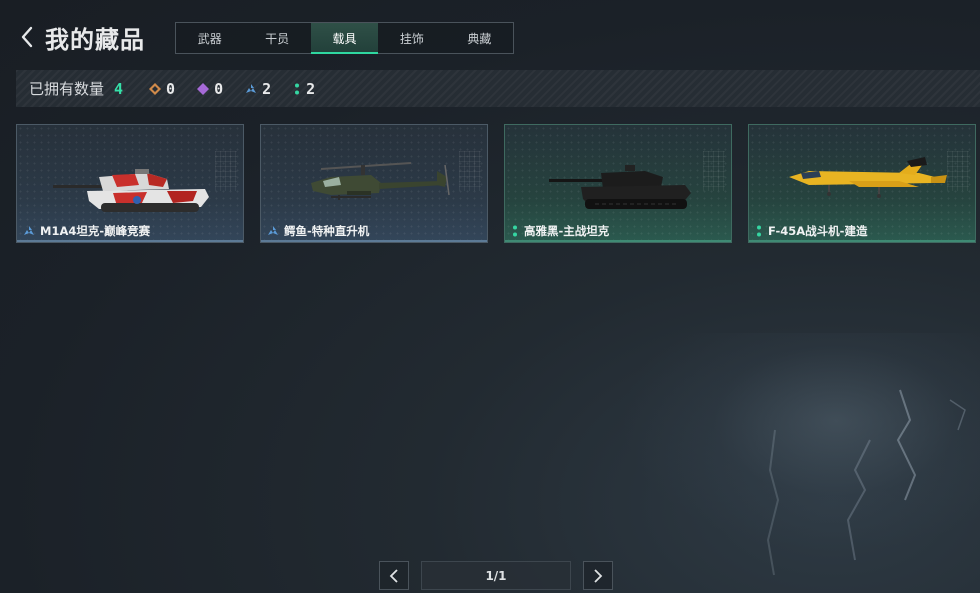  I want to click on tab-weapons: 武器, so click(209, 38).